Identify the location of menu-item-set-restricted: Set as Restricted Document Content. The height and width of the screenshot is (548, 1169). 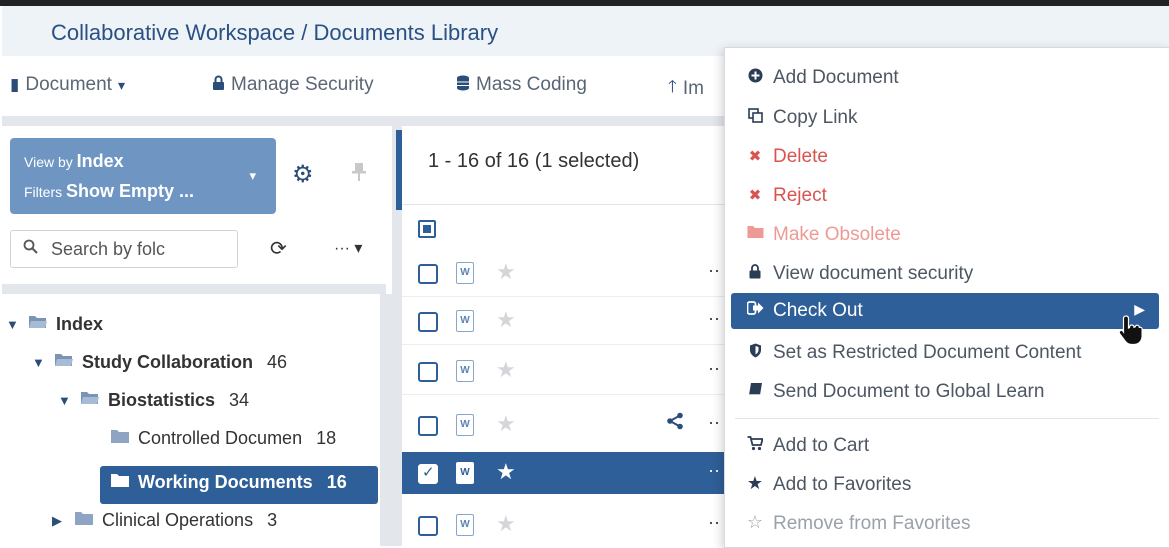
(947, 353).